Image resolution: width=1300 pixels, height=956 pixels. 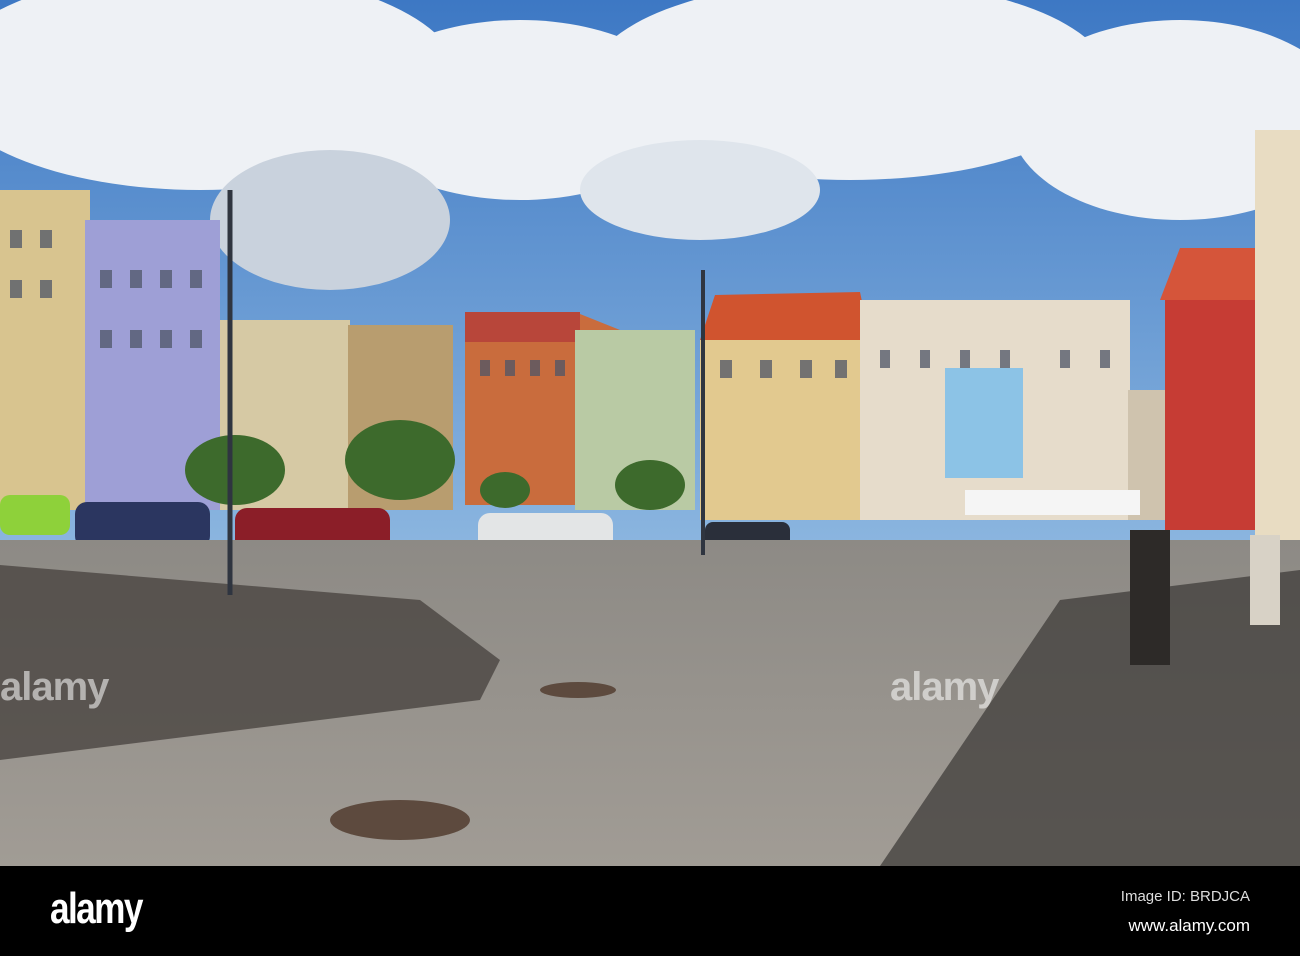 What do you see at coordinates (96, 908) in the screenshot?
I see `alamy-logo: alamy` at bounding box center [96, 908].